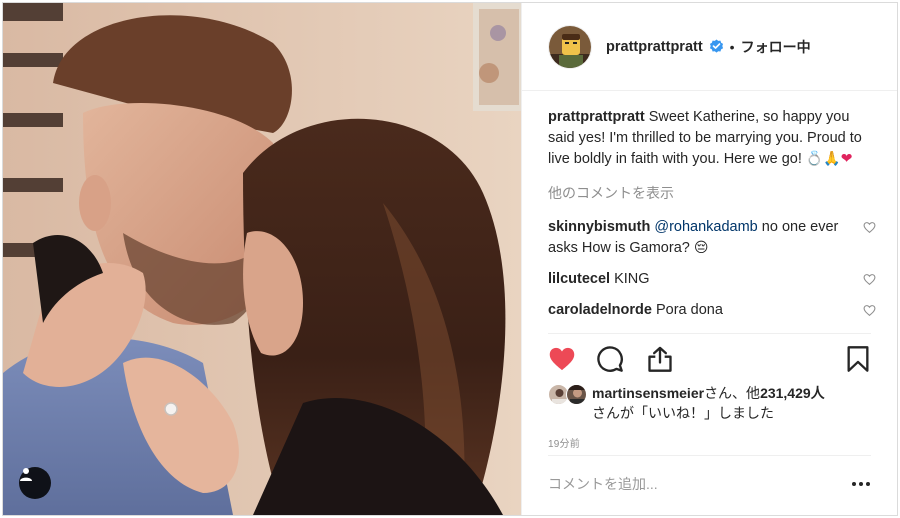 Image resolution: width=900 pixels, height=518 pixels. I want to click on likes-count: 231,429, so click(785, 393).